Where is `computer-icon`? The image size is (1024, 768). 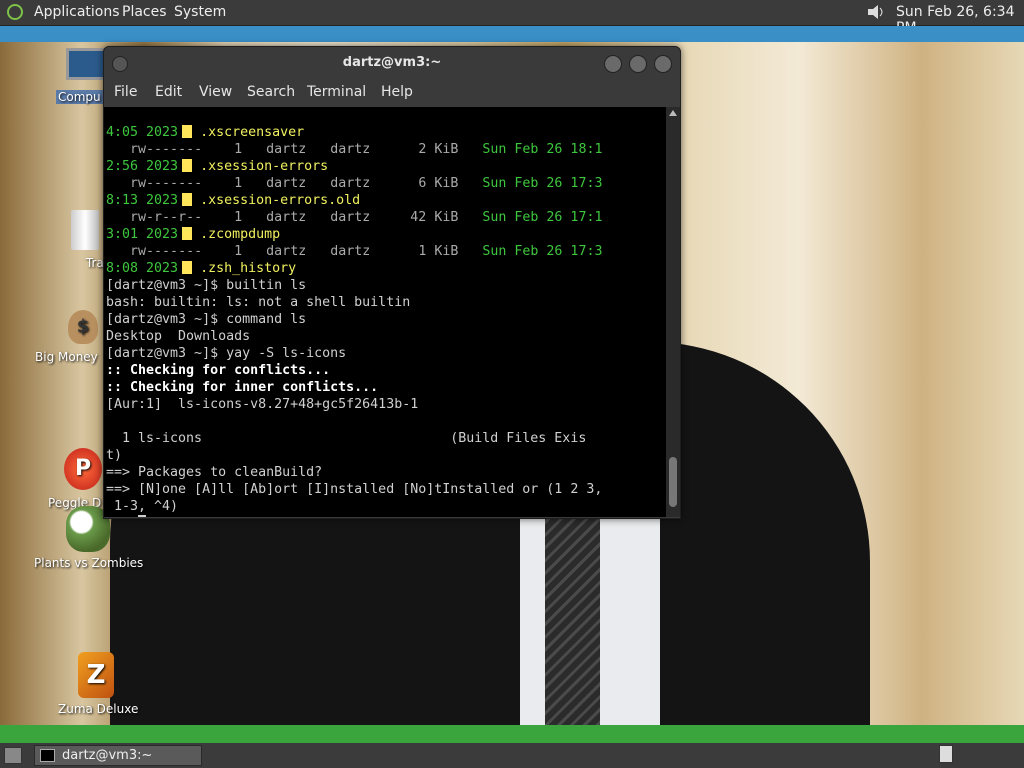
computer-icon is located at coordinates (86, 64).